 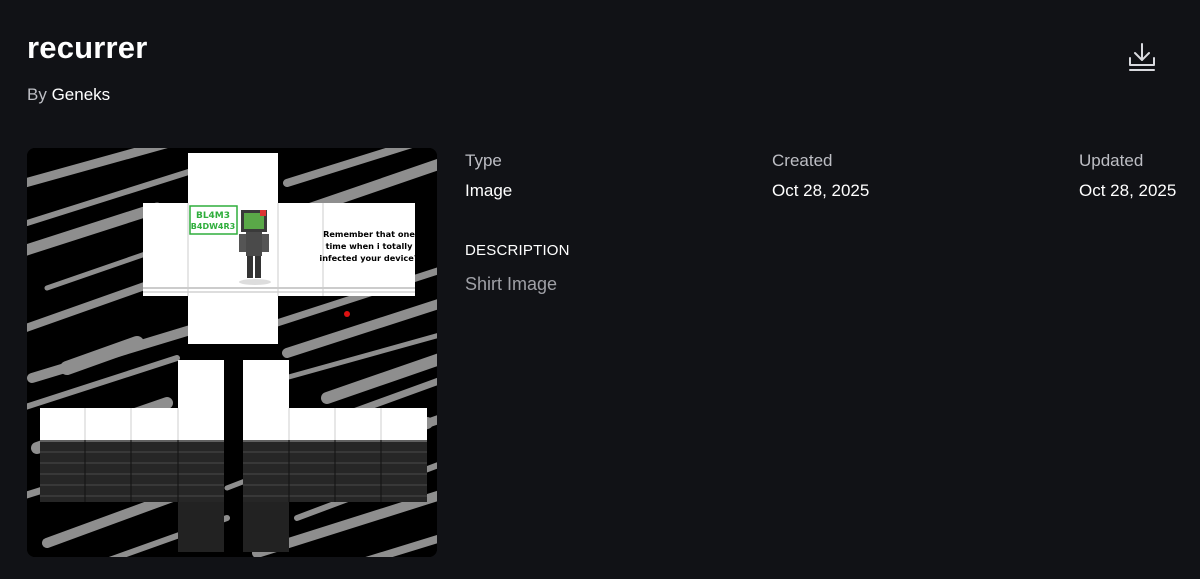 I want to click on caption-line-3: infected your device?, so click(x=368, y=258).